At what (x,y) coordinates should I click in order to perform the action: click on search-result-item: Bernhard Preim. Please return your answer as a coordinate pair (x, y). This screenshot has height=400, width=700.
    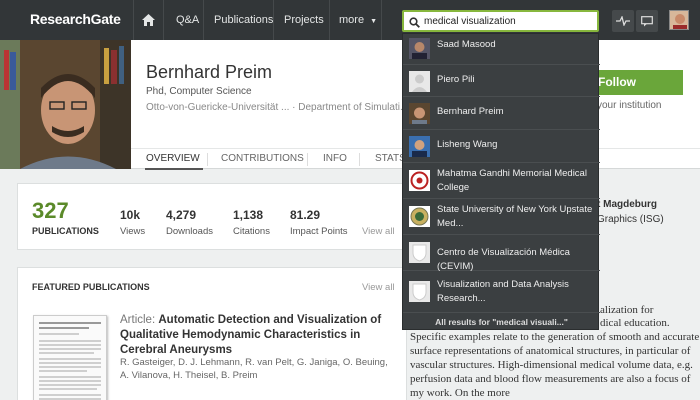
    Looking at the image, I should click on (501, 113).